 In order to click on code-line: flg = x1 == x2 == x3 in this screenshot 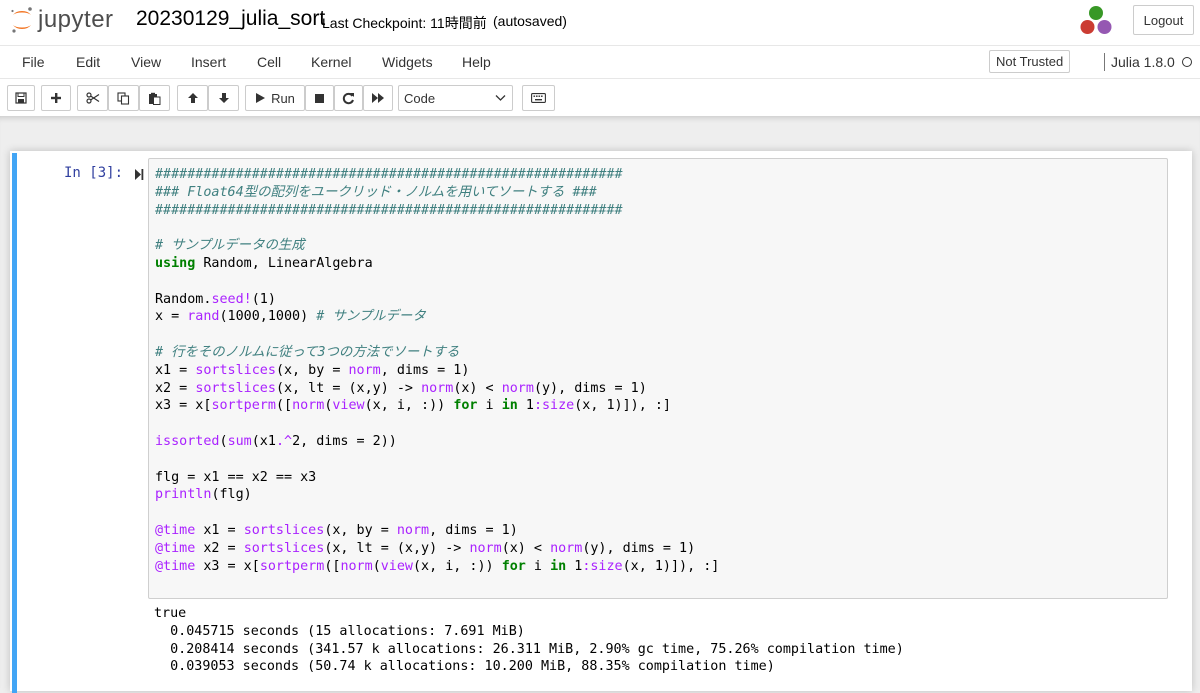, I will do `click(236, 477)`.